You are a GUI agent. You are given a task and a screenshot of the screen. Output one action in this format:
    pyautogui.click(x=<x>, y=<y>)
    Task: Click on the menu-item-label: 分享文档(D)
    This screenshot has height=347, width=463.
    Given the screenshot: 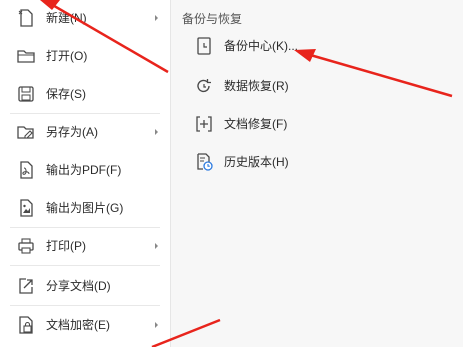 What is the action you would take?
    pyautogui.click(x=78, y=286)
    